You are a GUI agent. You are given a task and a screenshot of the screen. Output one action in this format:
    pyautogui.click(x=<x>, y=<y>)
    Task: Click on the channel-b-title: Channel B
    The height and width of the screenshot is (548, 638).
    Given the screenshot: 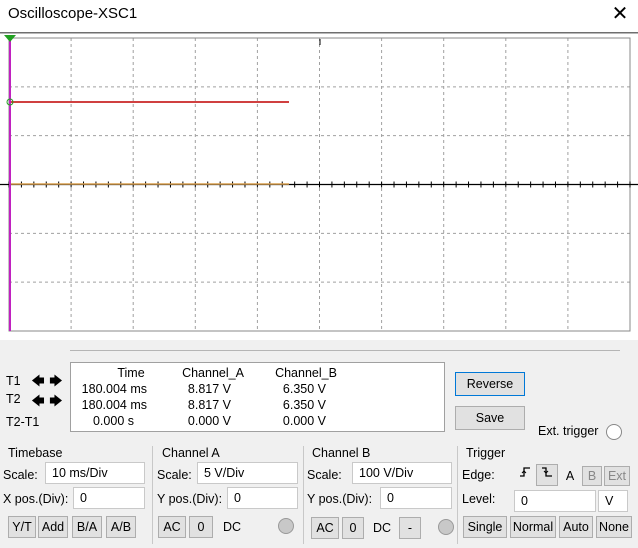 What is the action you would take?
    pyautogui.click(x=341, y=453)
    